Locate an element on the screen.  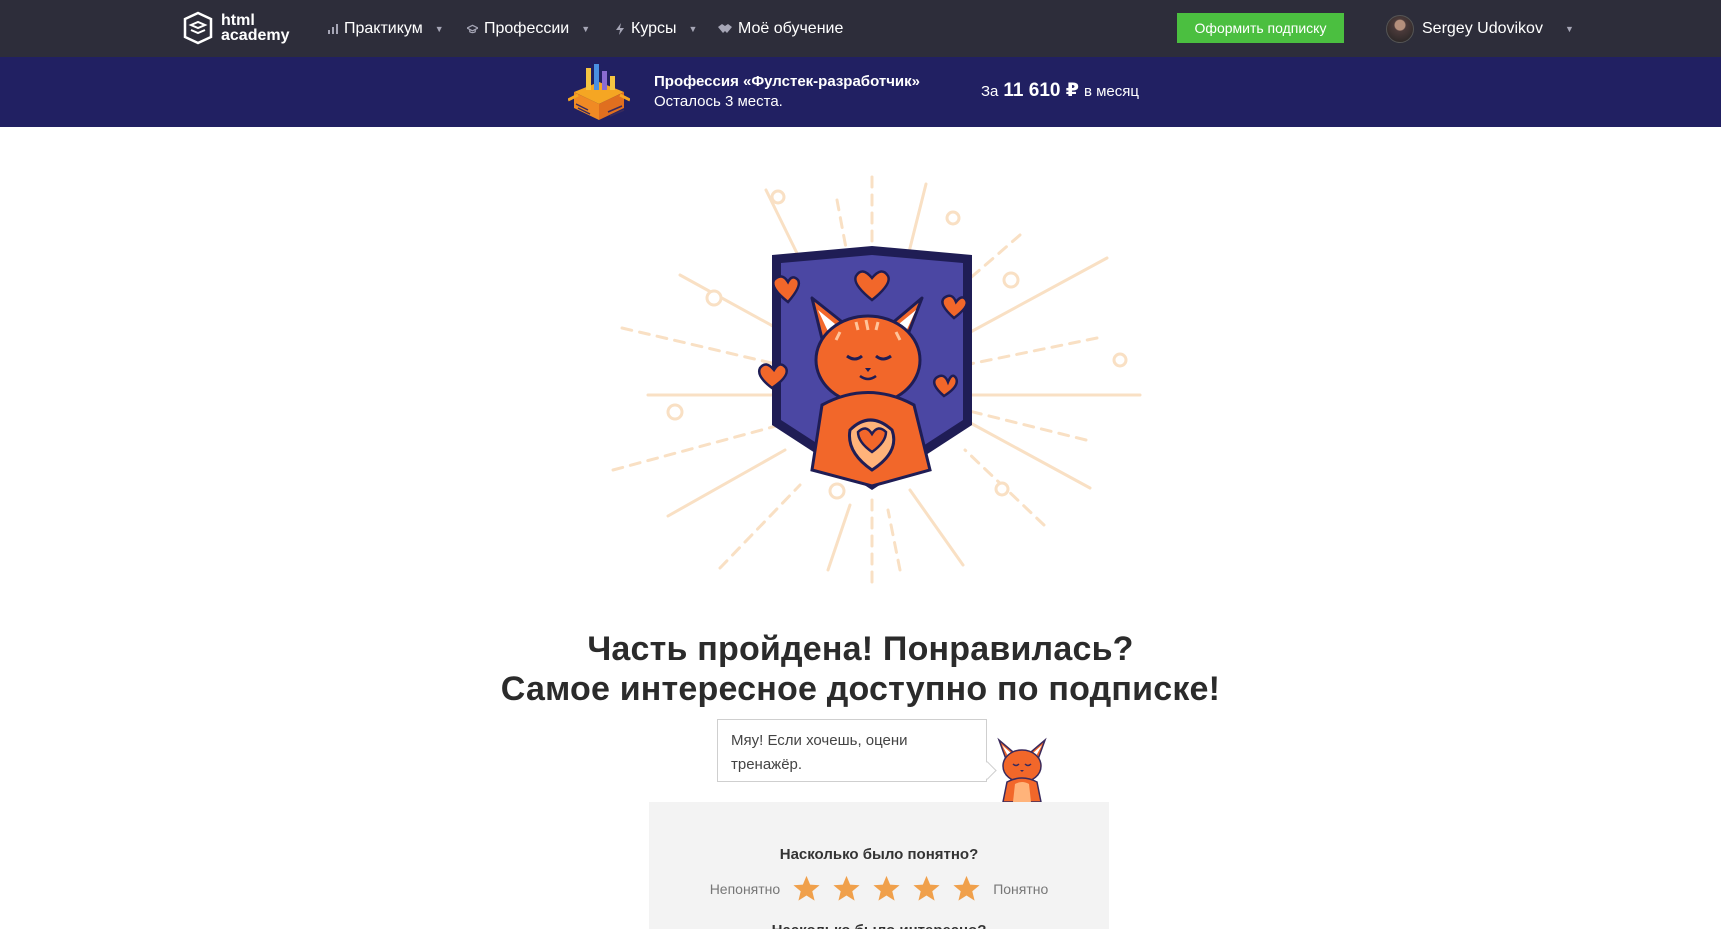
rating-question: Насколько было понятно? is located at coordinates (879, 854).